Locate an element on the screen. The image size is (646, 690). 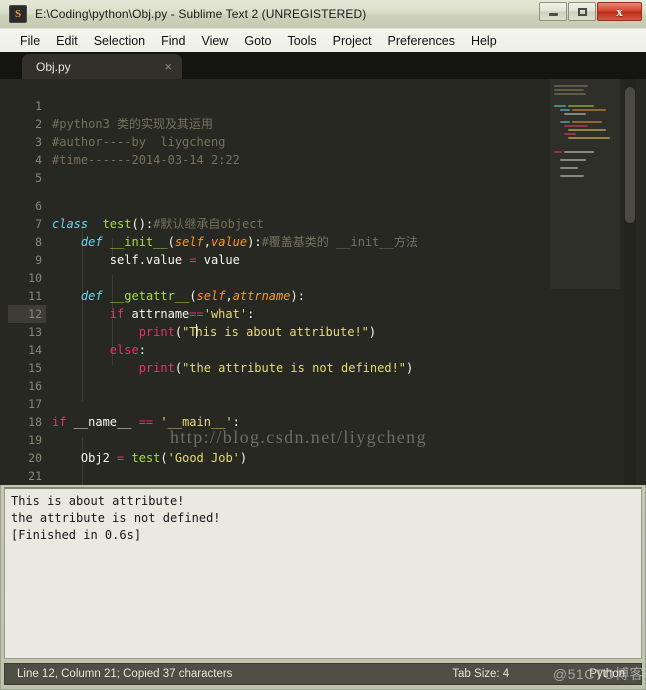
code-line: 17 if __name__ == '__main__': is located at coordinates (280, 403).